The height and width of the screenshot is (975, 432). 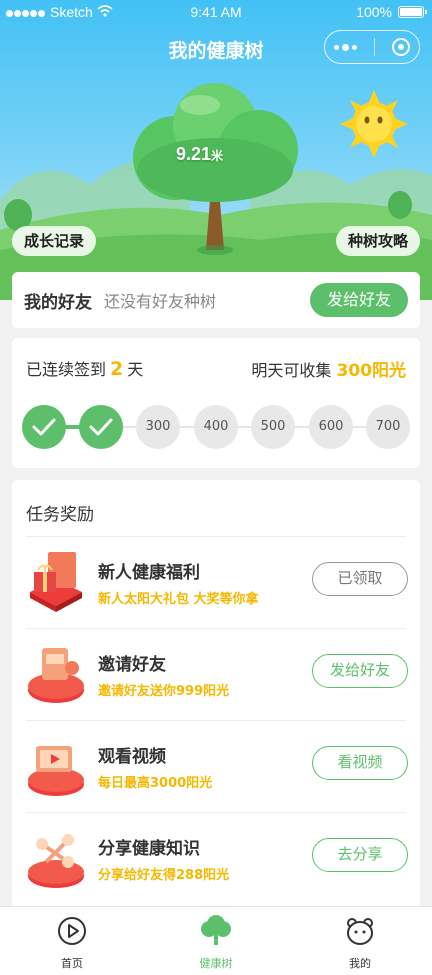 I want to click on close-target-icon, so click(x=401, y=47).